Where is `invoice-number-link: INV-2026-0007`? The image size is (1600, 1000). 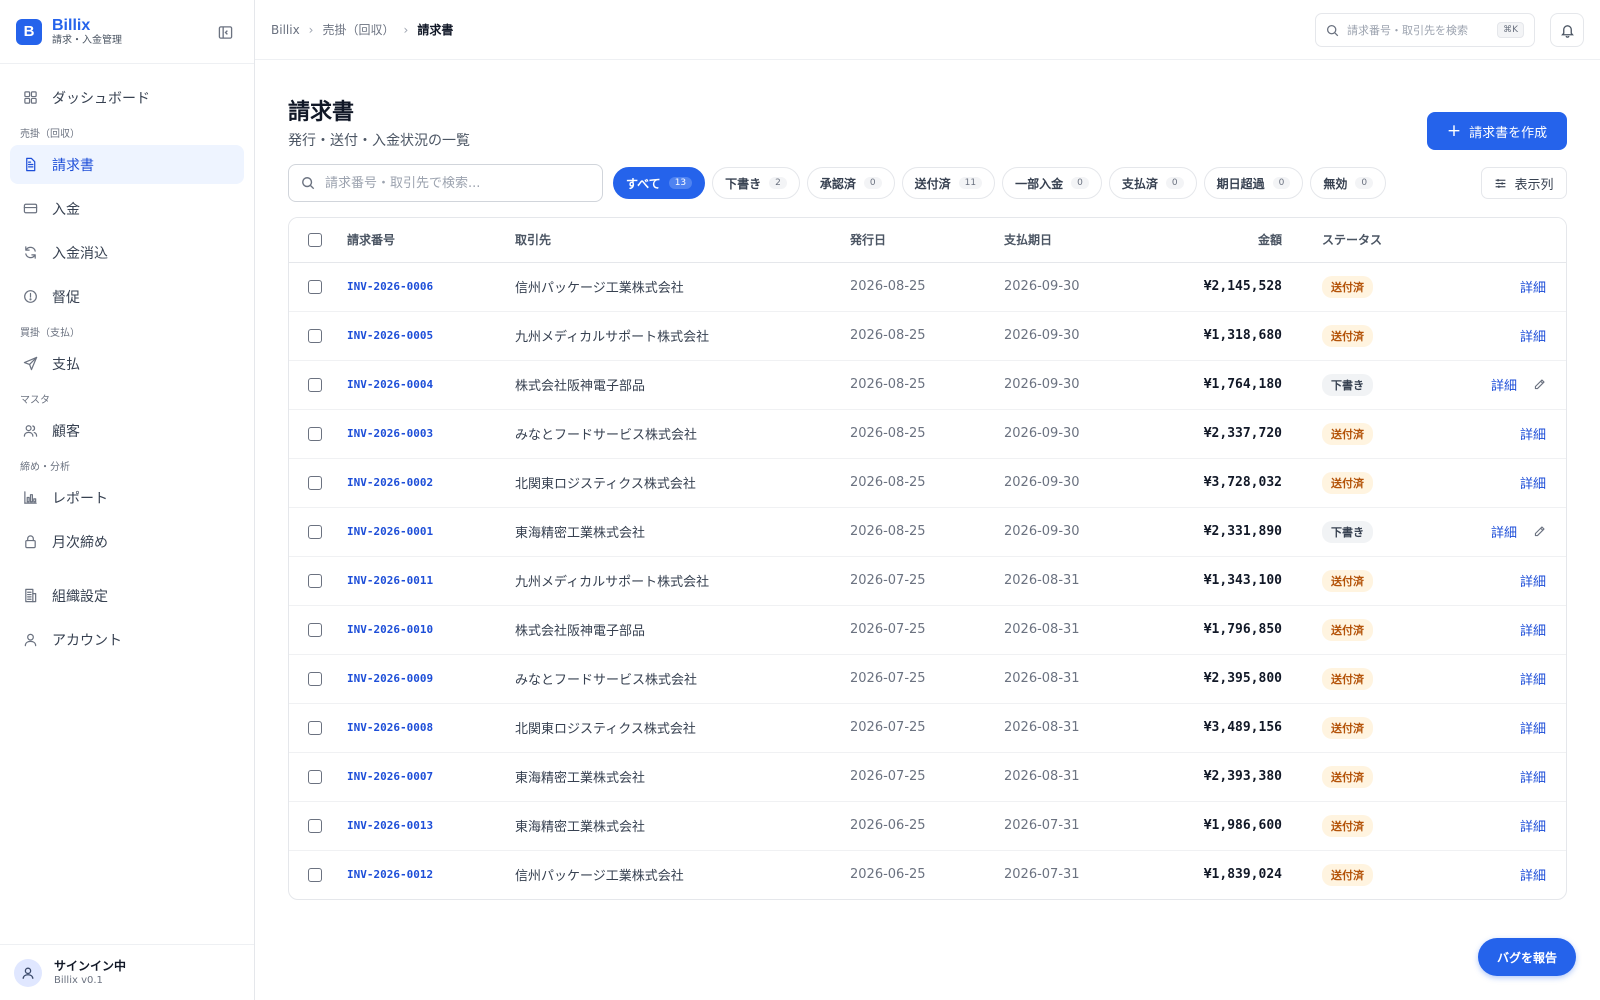
invoice-number-link: INV-2026-0007 is located at coordinates (390, 776).